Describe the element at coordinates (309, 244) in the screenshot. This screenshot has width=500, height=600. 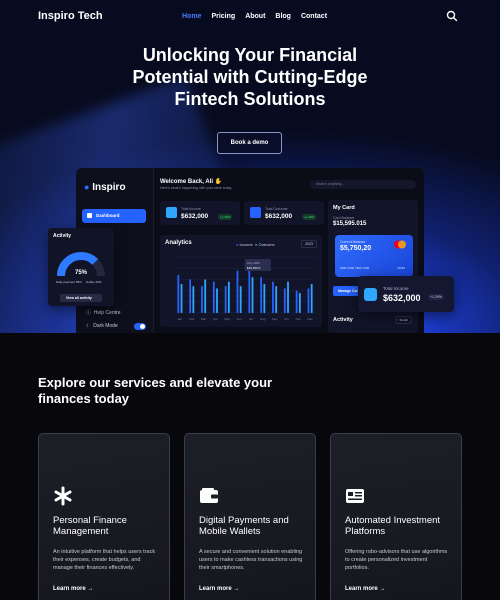
I see `analytics-period-select: 2023` at that location.